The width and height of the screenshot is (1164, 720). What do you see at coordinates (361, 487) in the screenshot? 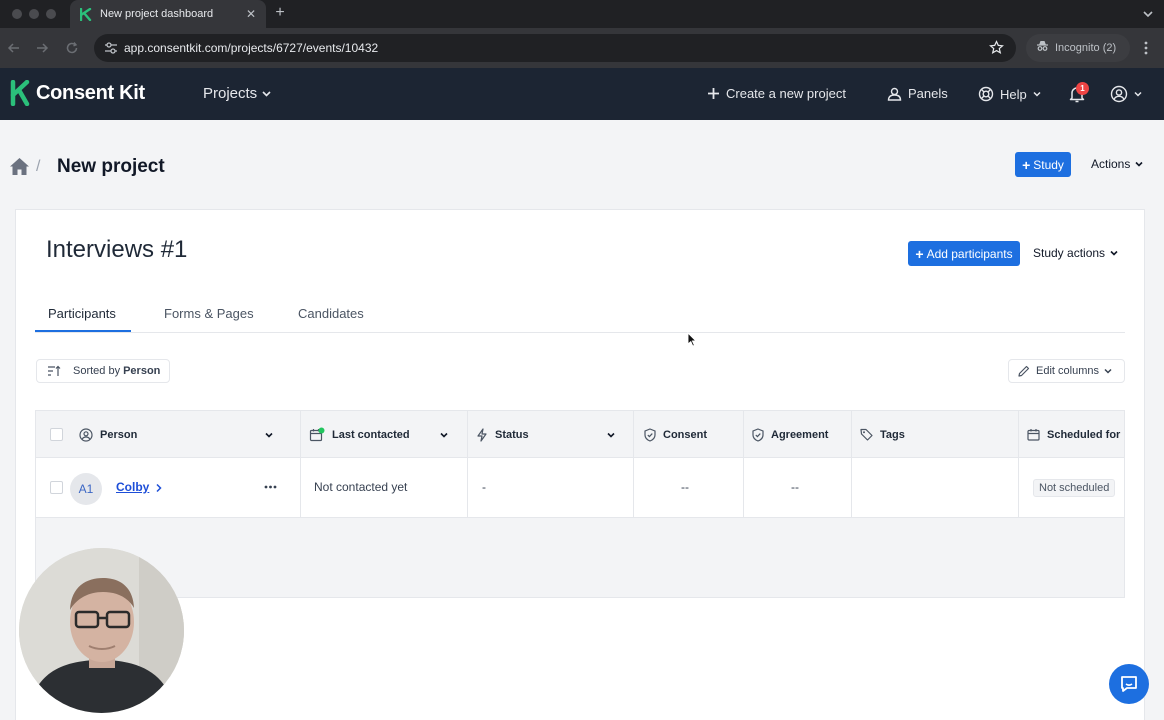
I see `last-contacted-cell: Not contacted yet` at bounding box center [361, 487].